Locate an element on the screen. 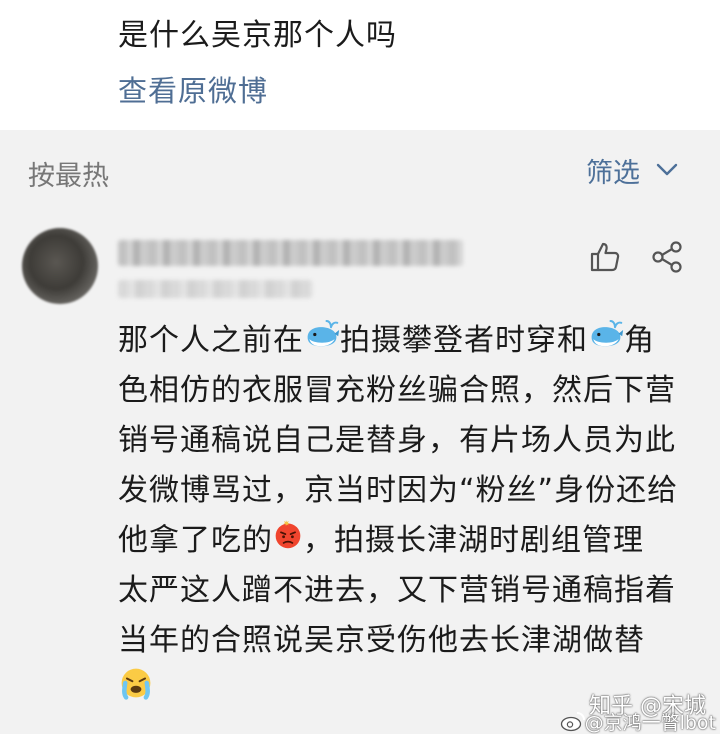 The image size is (720, 734). comment-text-segment: 当年的合照说吴京受伤他去长津湖做替 is located at coordinates (381, 640).